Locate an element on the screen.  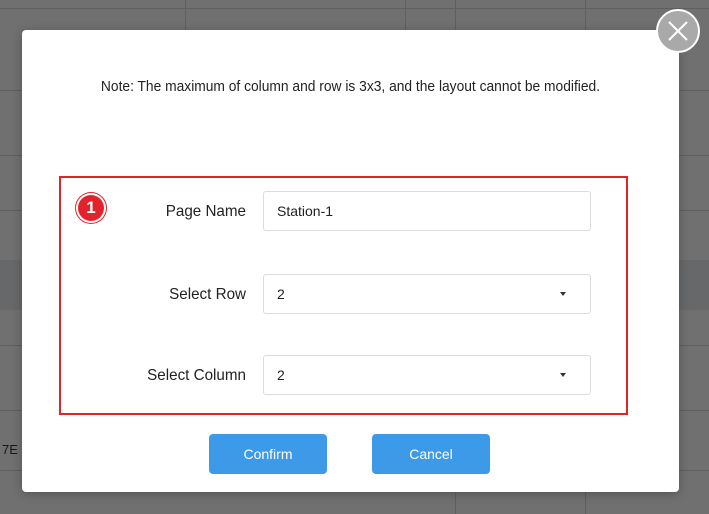
page-name-value: Station-1 is located at coordinates (305, 211).